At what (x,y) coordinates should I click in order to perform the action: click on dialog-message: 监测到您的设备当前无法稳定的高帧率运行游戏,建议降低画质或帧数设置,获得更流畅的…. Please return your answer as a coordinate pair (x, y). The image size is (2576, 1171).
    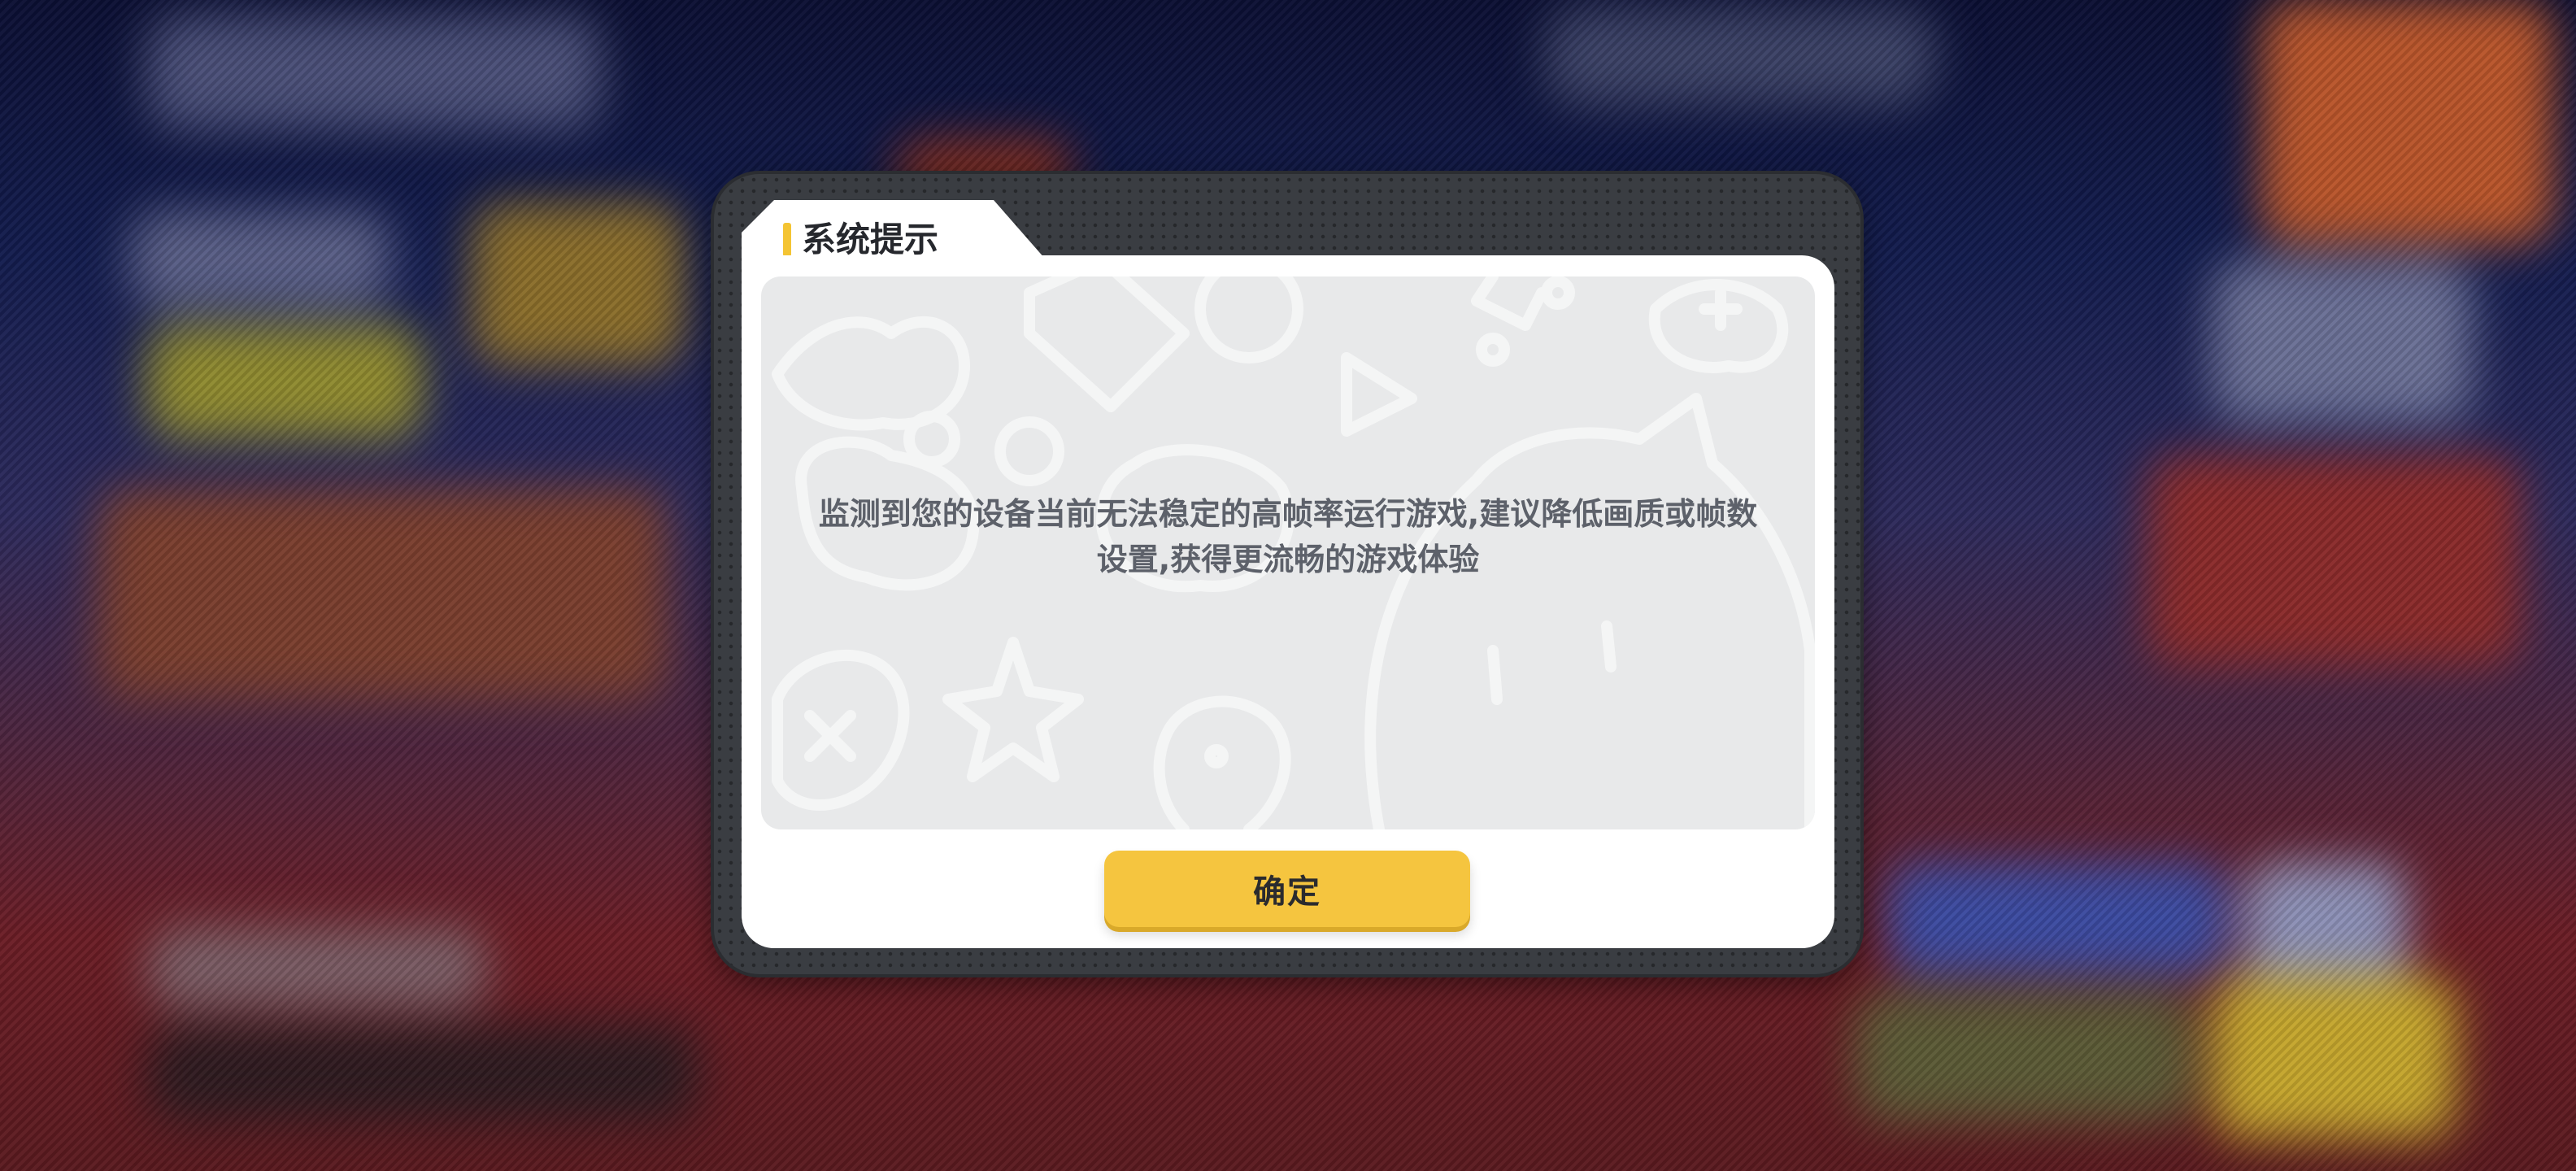
    Looking at the image, I should click on (1288, 536).